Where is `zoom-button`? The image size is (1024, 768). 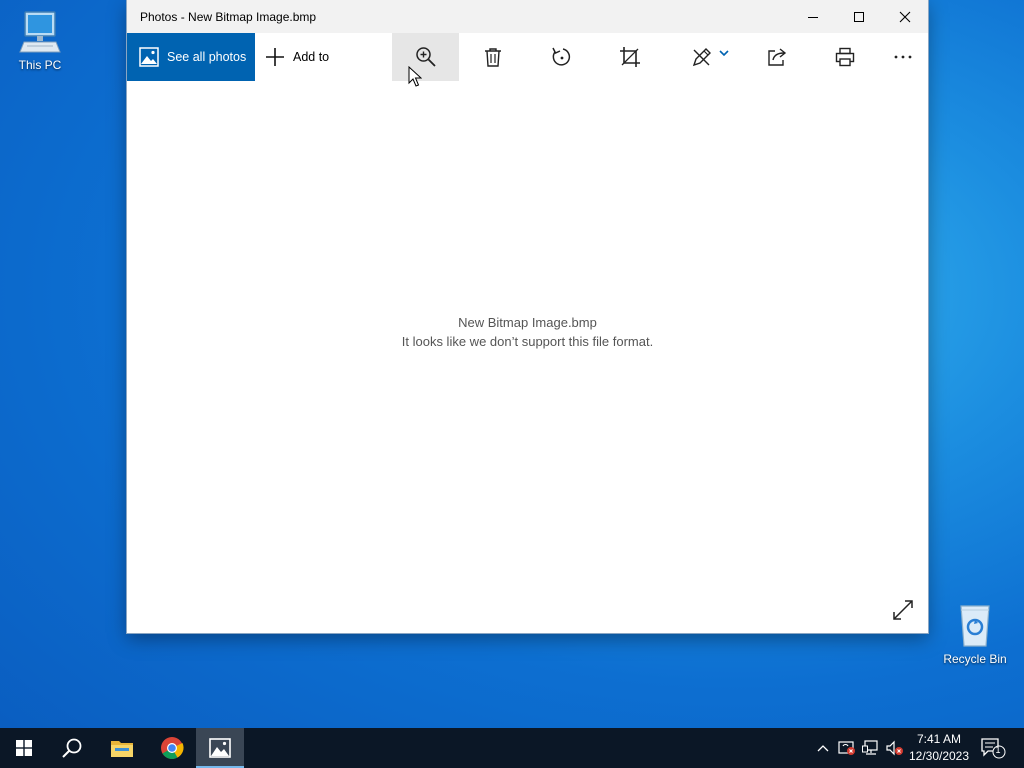
zoom-button is located at coordinates (425, 57).